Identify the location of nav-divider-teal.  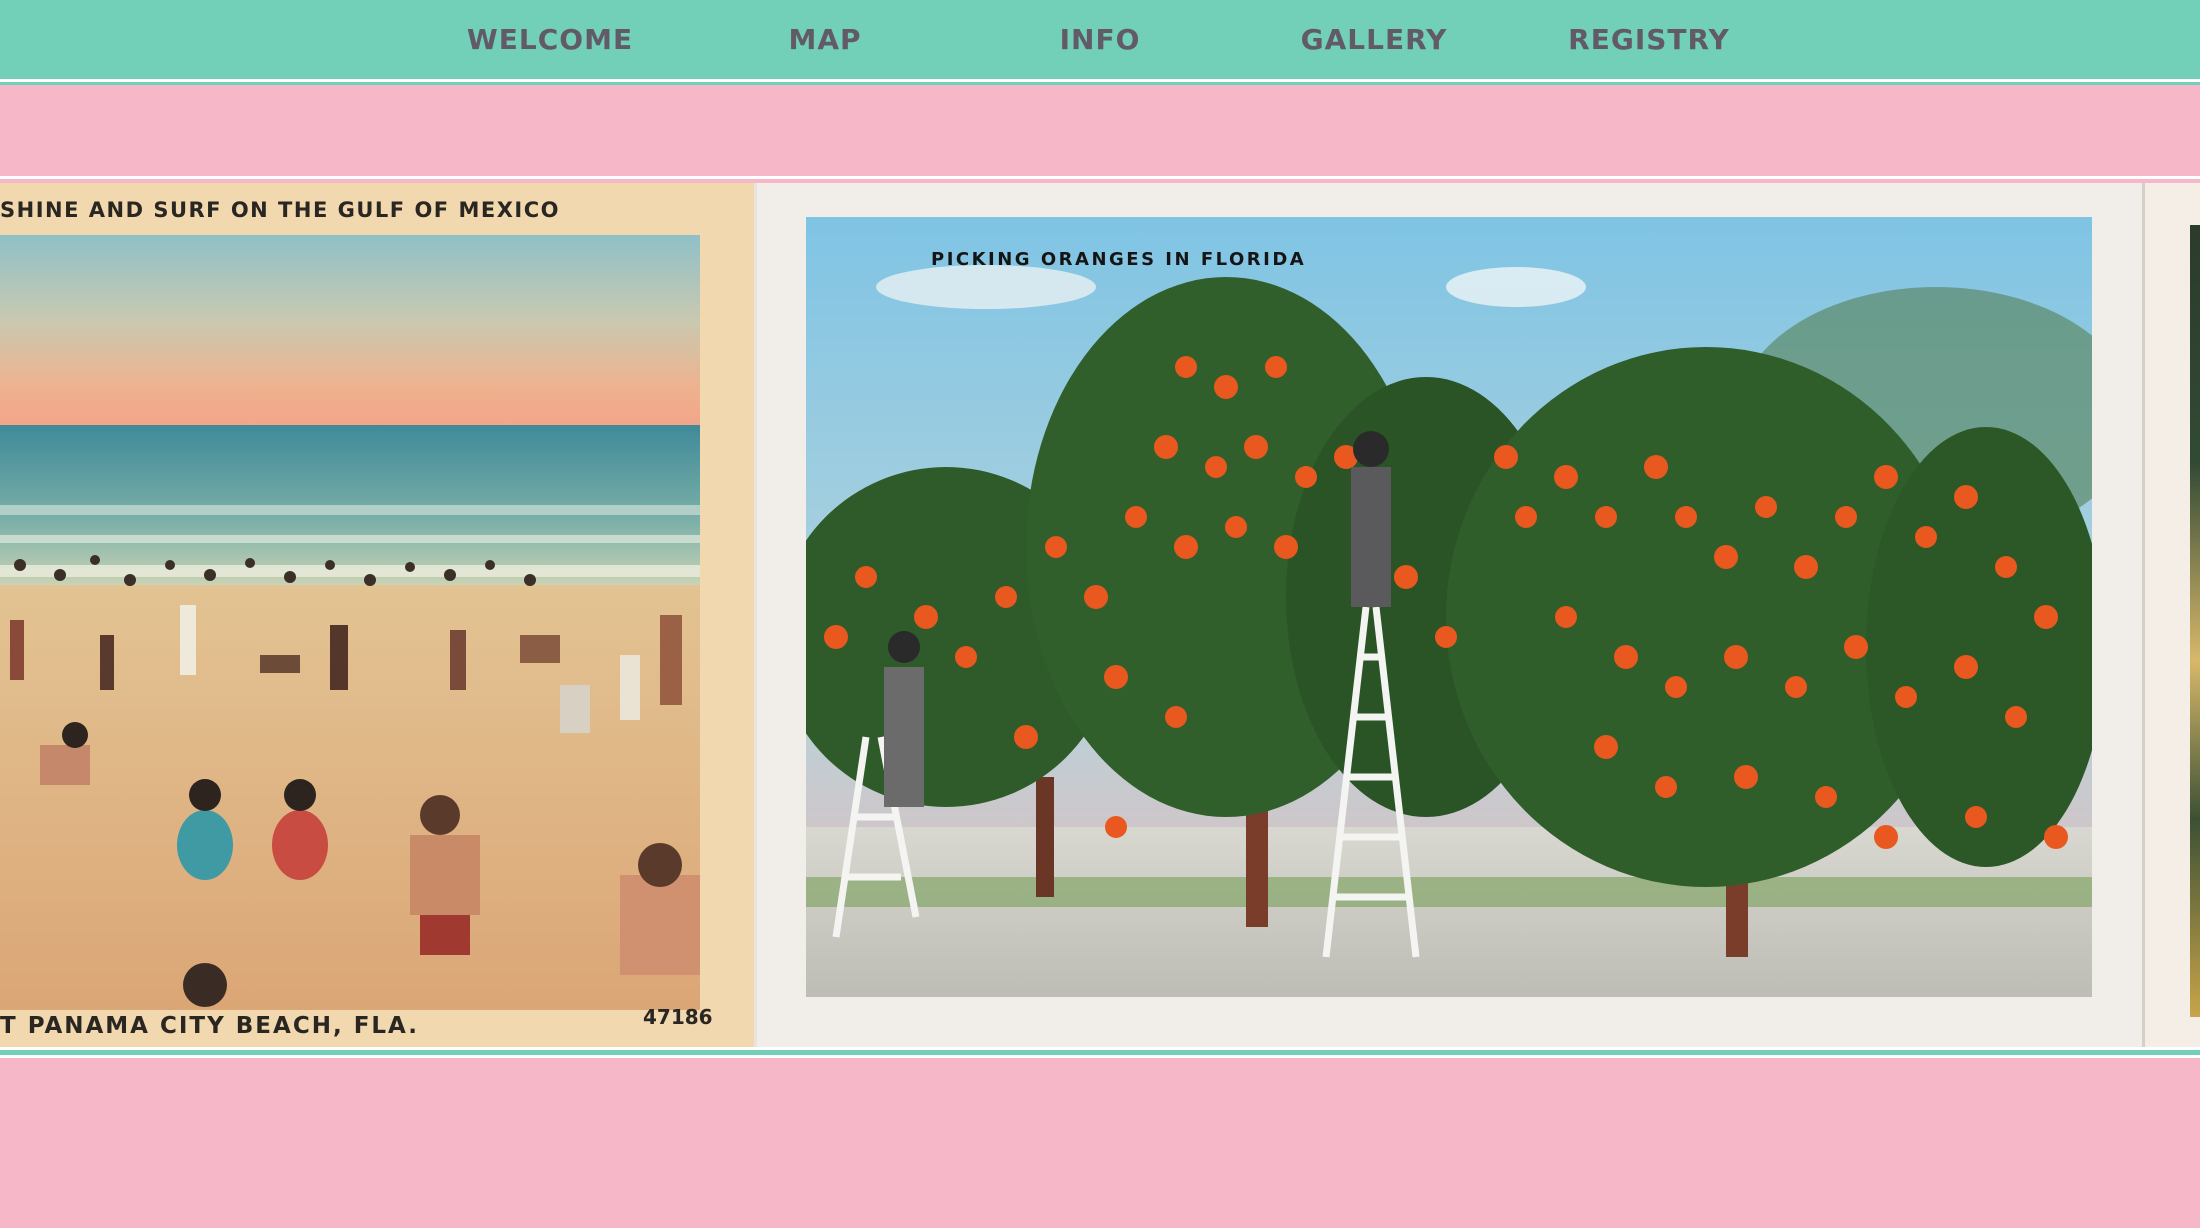
(1100, 83).